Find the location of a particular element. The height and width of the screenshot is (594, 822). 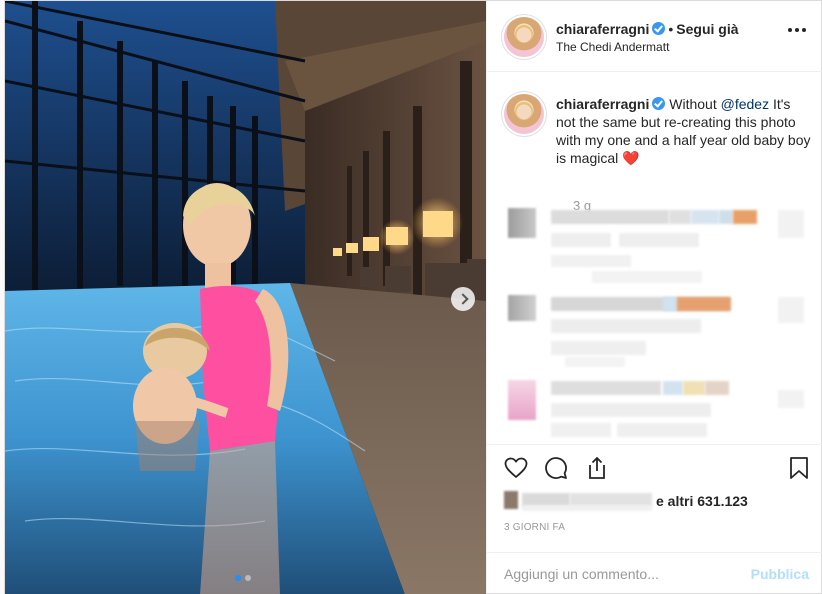

redacted-liker-name is located at coordinates (587, 508).